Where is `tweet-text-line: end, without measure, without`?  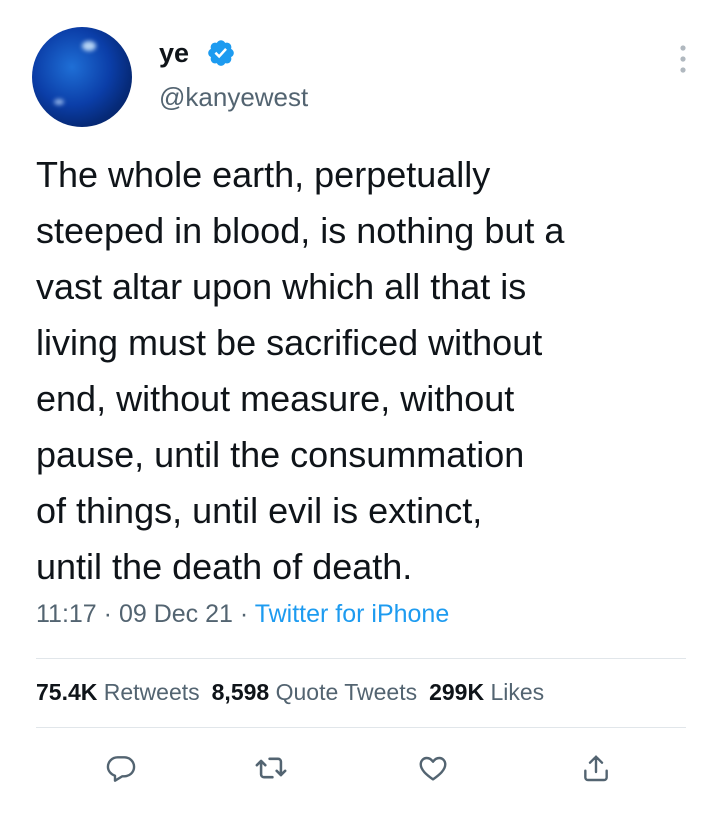 tweet-text-line: end, without measure, without is located at coordinates (275, 398).